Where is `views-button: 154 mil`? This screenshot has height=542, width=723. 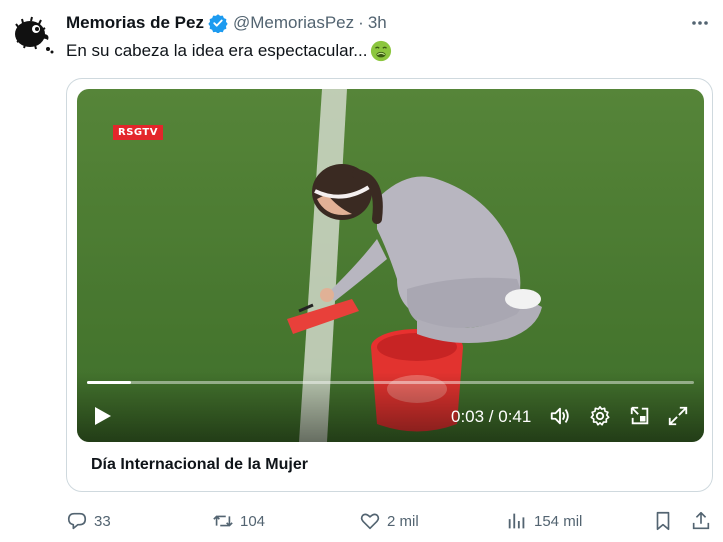 views-button: 154 mil is located at coordinates (544, 521).